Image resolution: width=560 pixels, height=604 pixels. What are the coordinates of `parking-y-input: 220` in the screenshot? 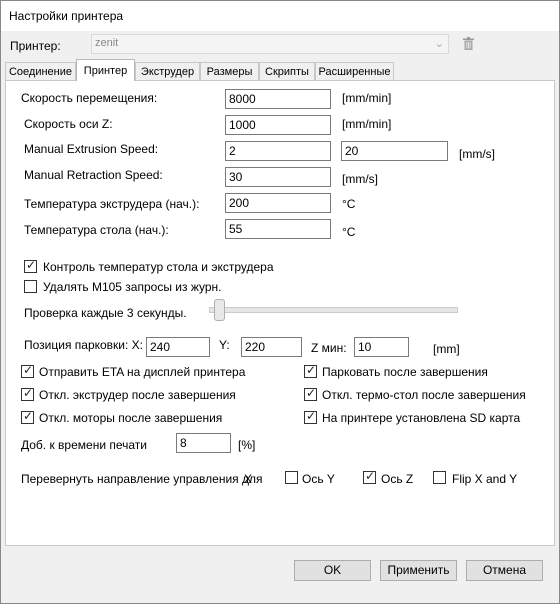 It's located at (271, 347).